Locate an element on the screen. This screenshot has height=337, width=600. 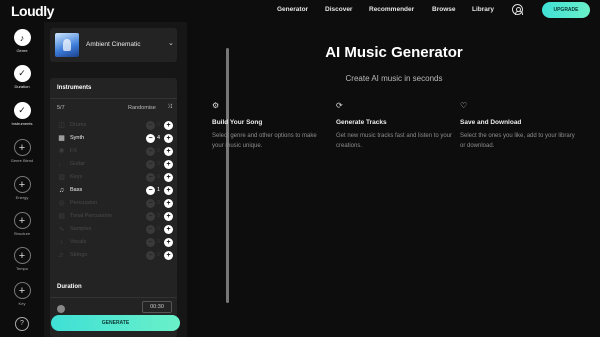
nav-discover: Discover is located at coordinates (338, 9).